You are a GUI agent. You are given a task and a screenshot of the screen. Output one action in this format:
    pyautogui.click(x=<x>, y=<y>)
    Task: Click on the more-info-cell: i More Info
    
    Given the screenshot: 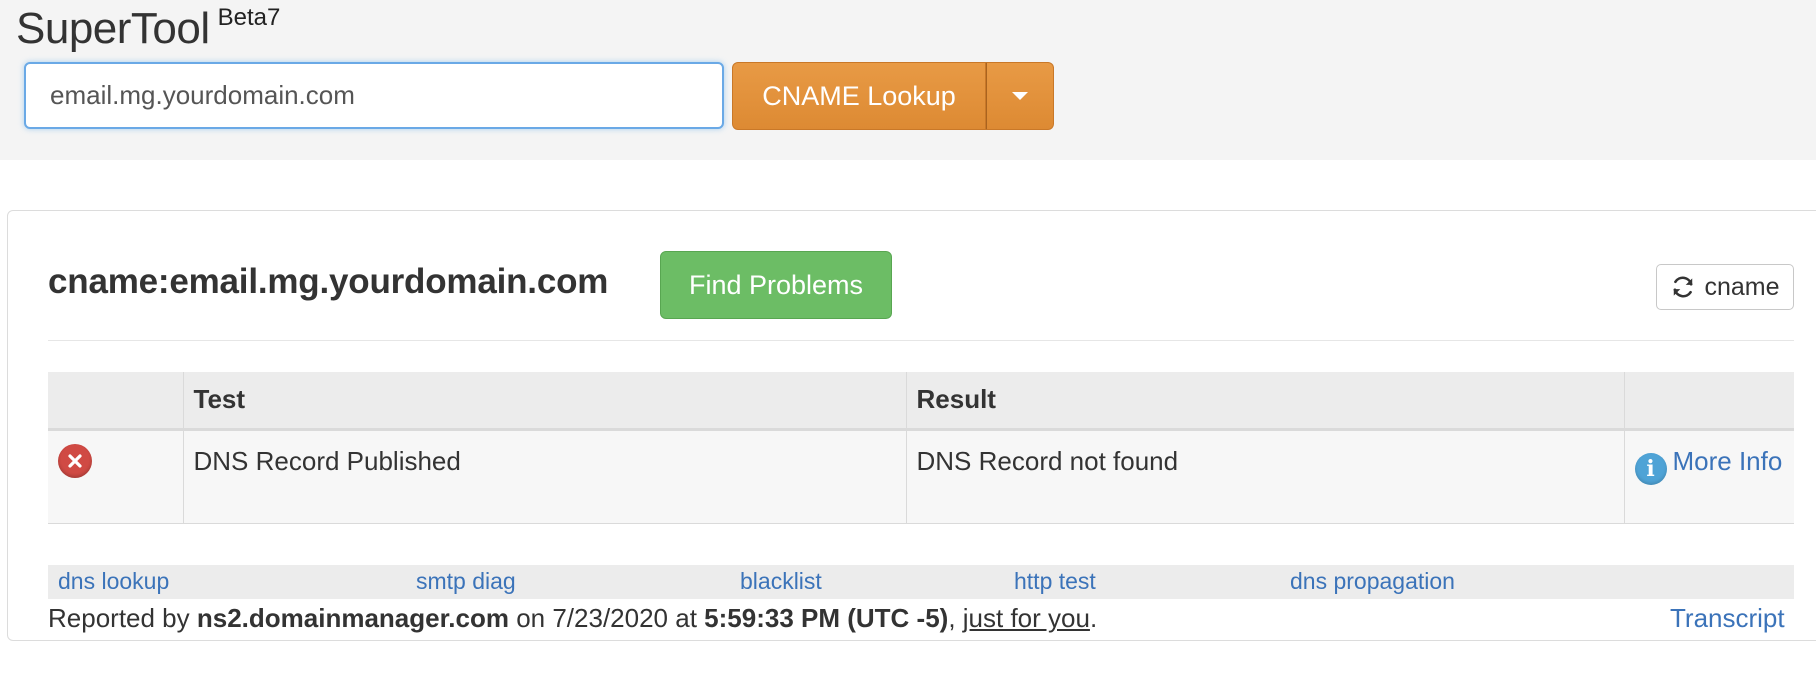 What is the action you would take?
    pyautogui.click(x=1708, y=476)
    